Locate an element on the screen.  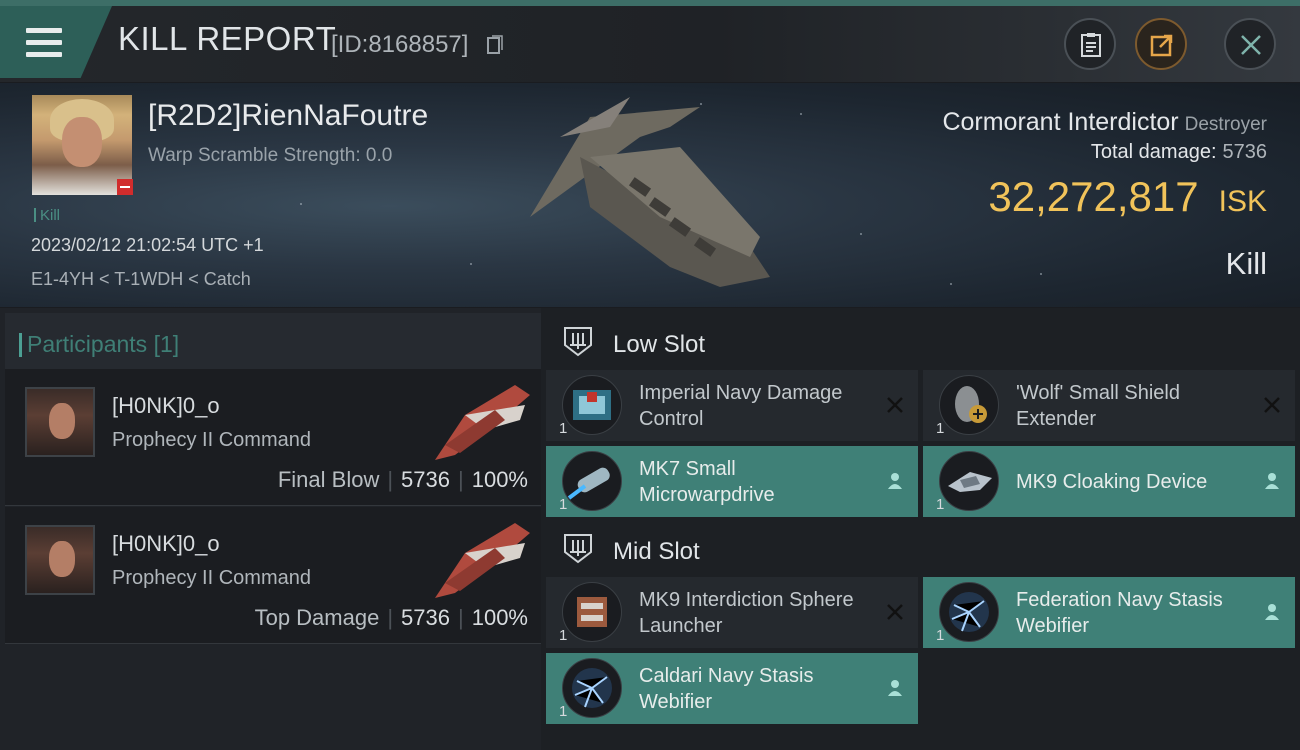
fitting-item: 1 MK9 Cloaking Device is located at coordinates (1109, 481).